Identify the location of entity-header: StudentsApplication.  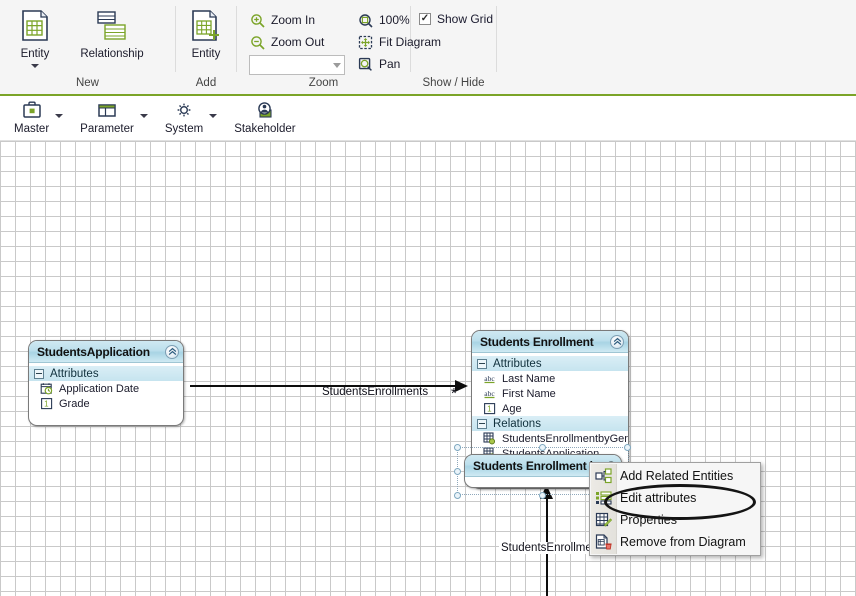
(106, 352).